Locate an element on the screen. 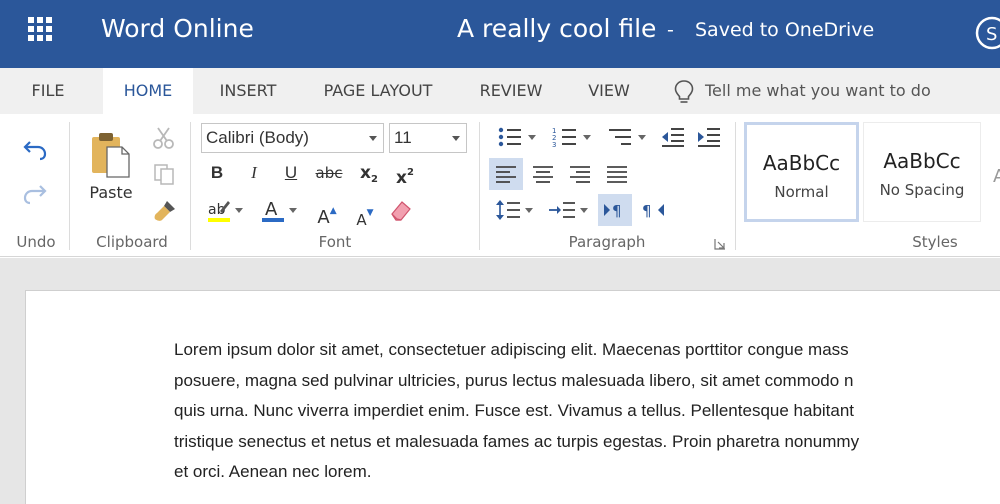  font-color-icon: A is located at coordinates (272, 210).